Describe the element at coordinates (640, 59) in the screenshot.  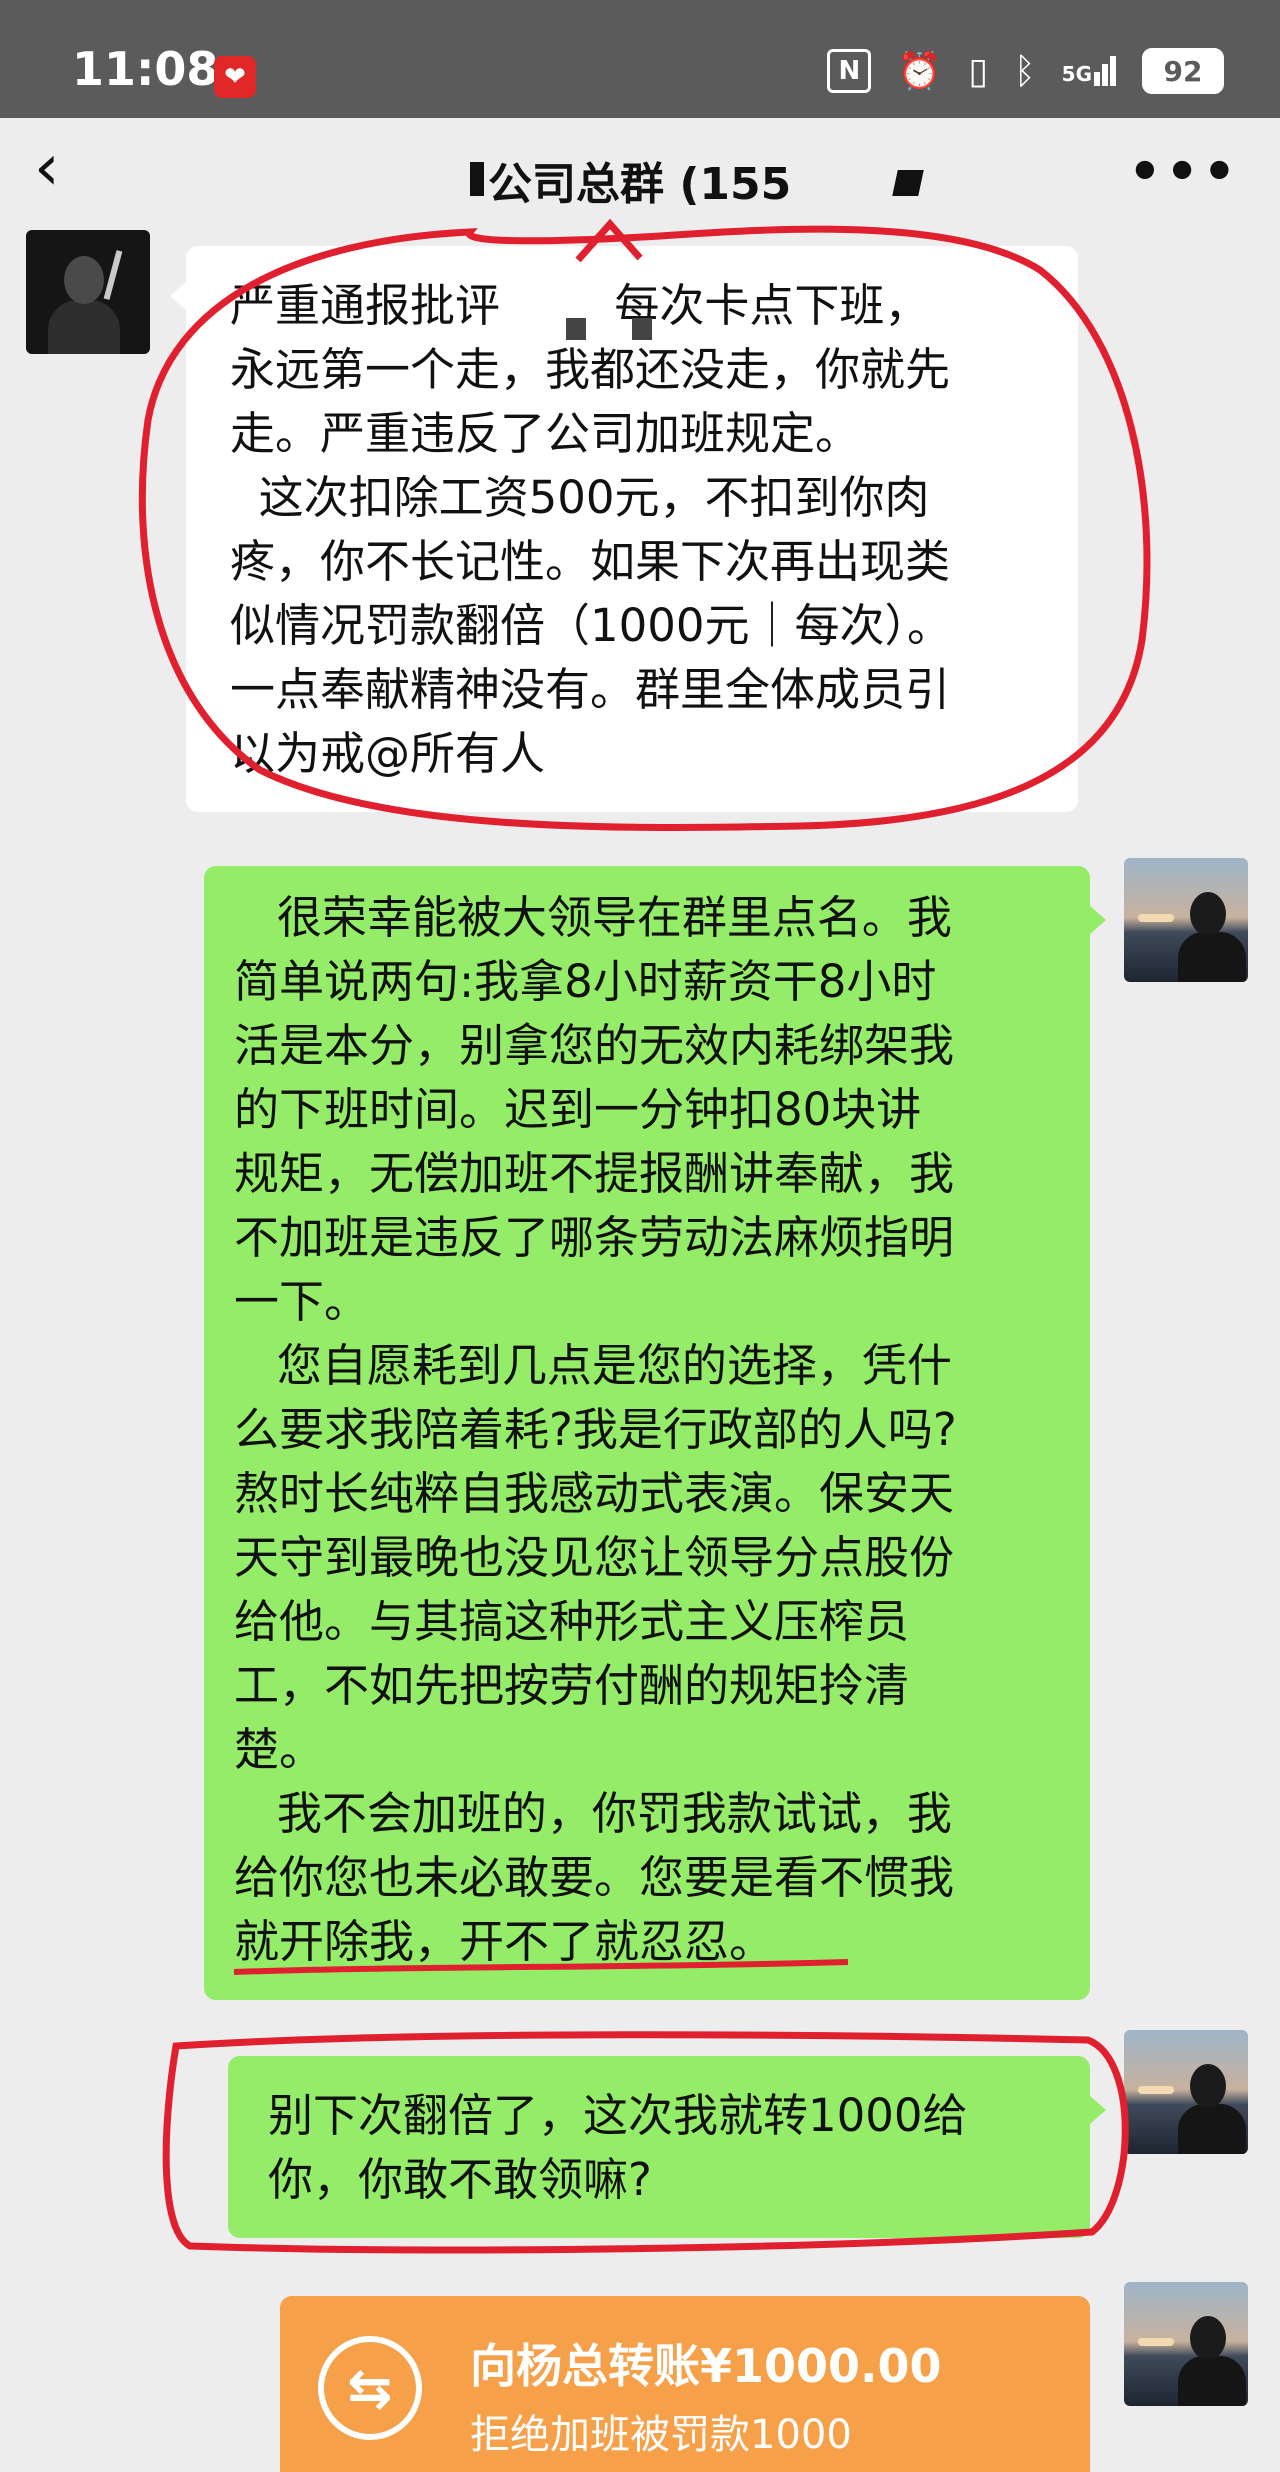
I see `status-bar: 11:08 ❤ N ⏰ ▯ ᛒ 5G 92` at that location.